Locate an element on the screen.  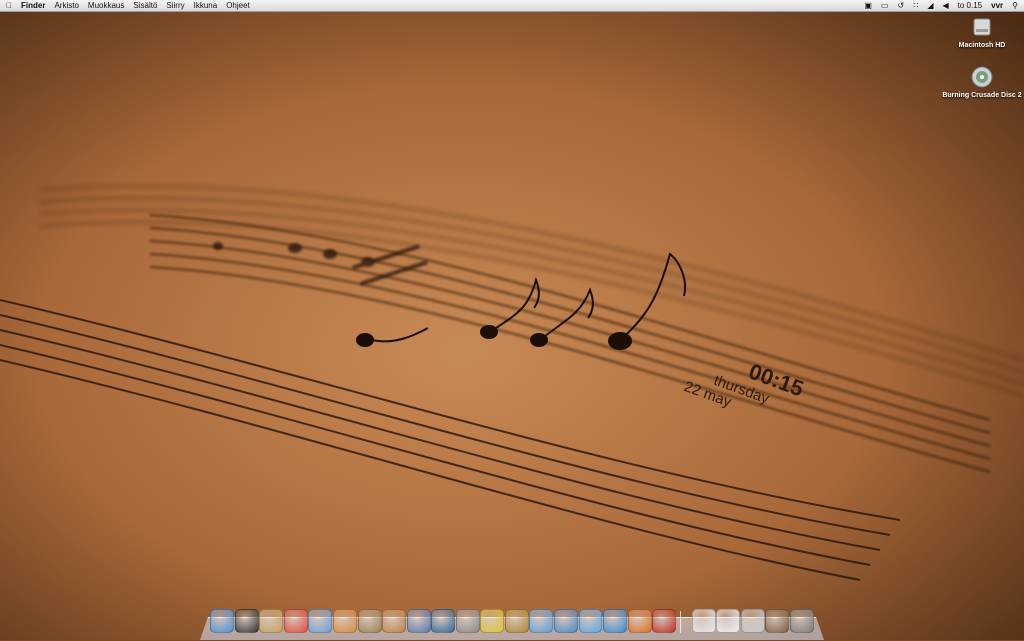
sun-icon is located at coordinates (492, 621).